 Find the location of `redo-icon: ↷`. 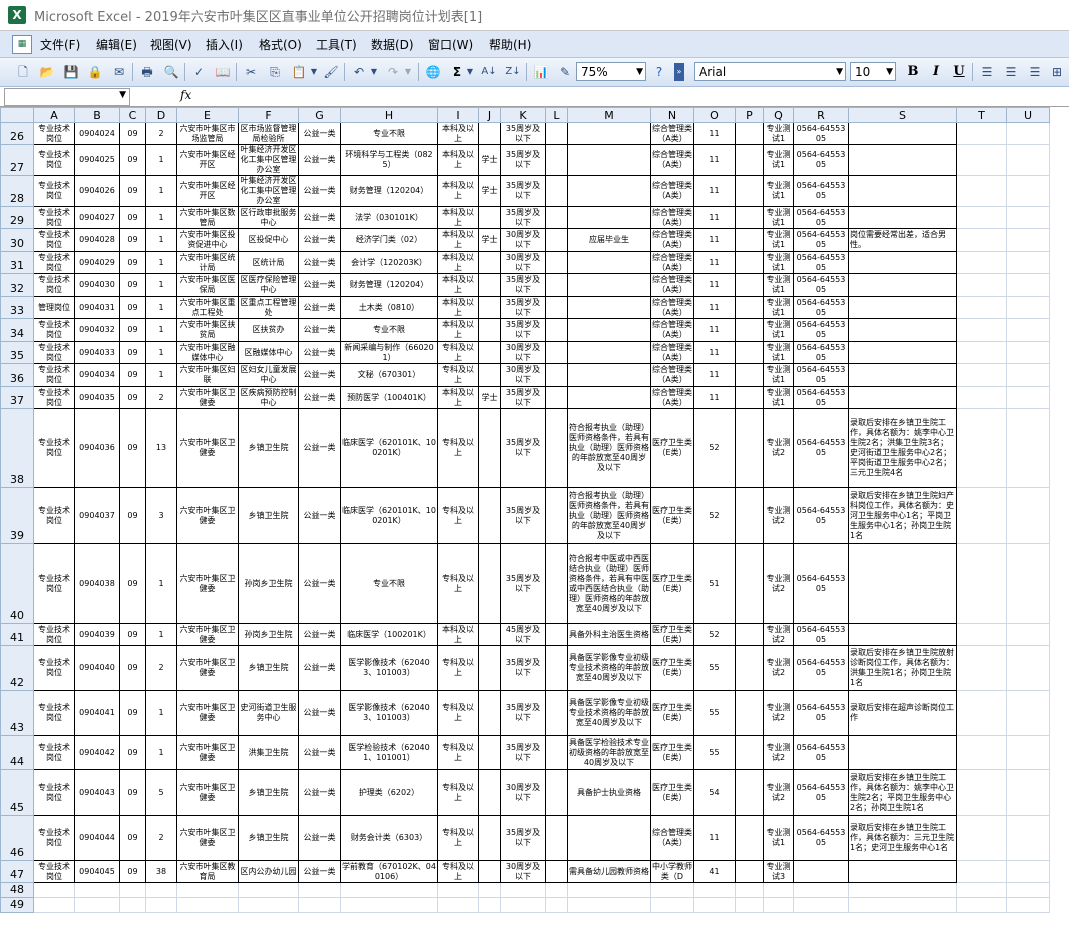

redo-icon: ↷ is located at coordinates (393, 72).